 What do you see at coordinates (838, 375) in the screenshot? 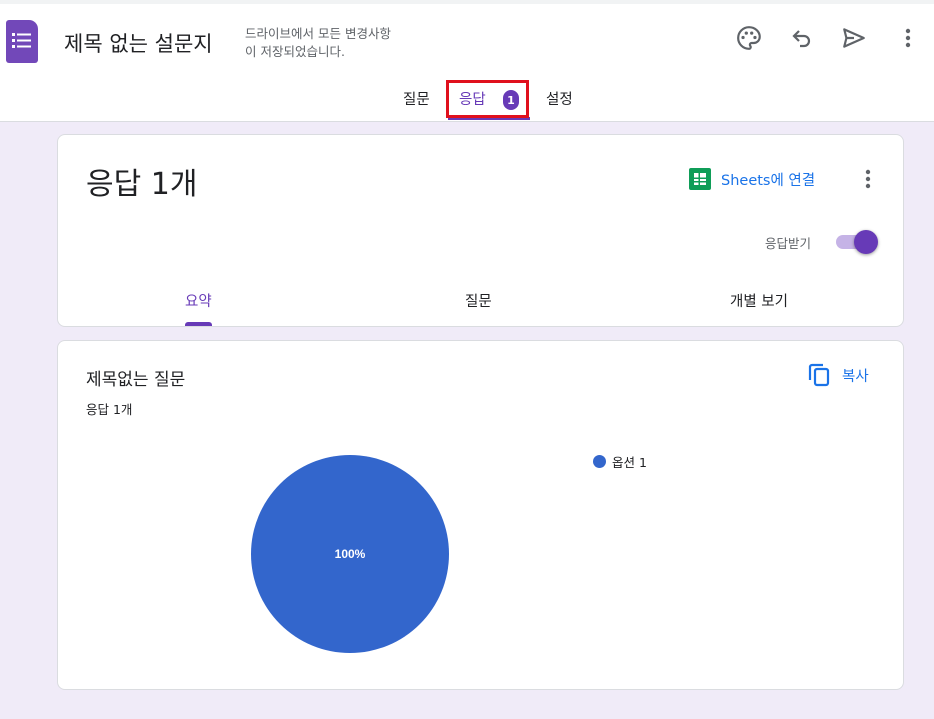
I see `copy-chart-button: 복사` at bounding box center [838, 375].